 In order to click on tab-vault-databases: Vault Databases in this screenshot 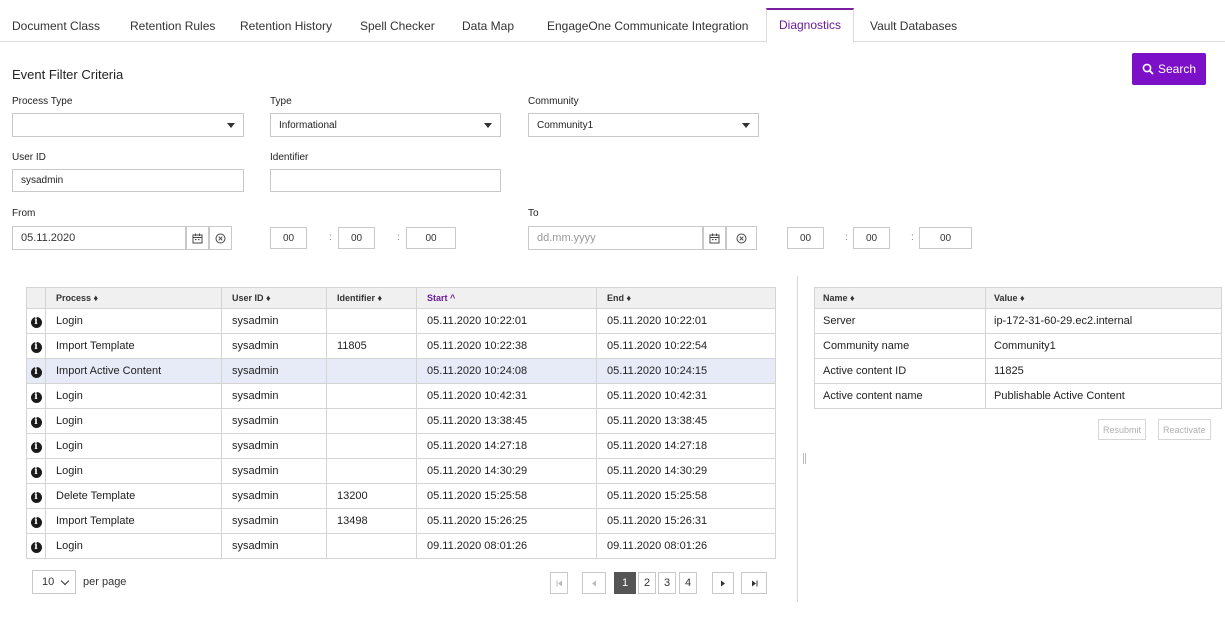, I will do `click(913, 27)`.